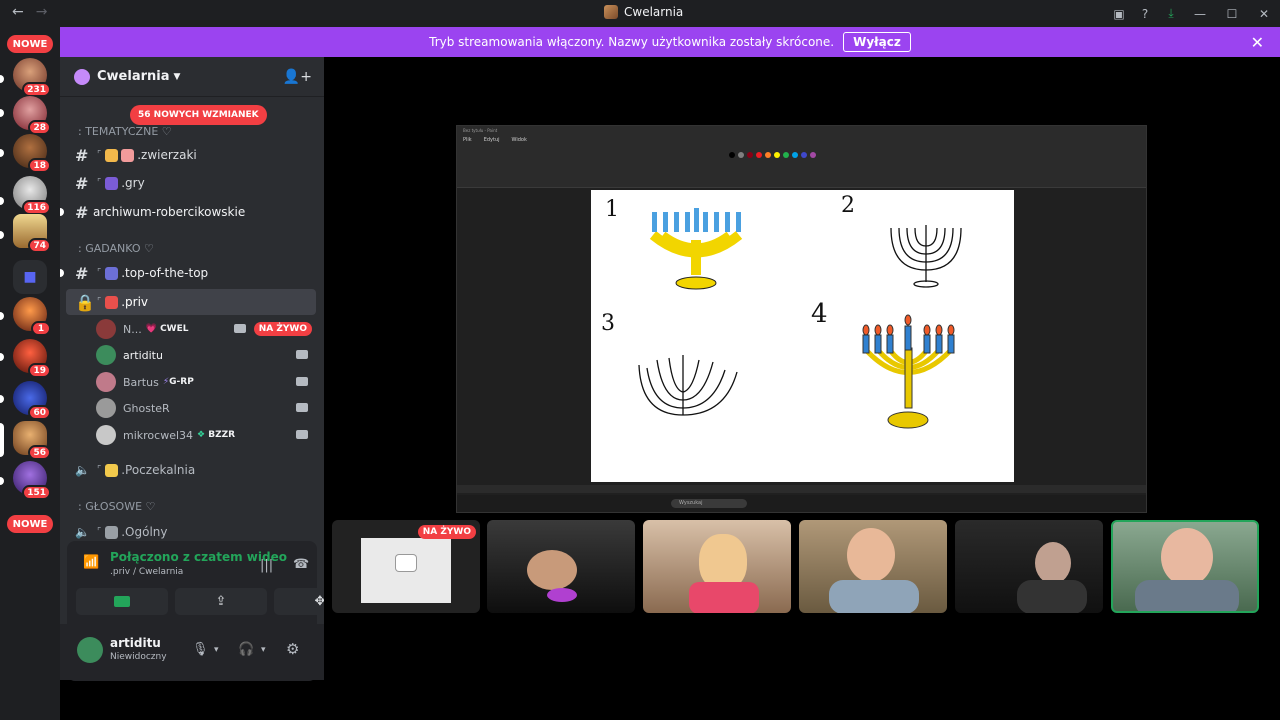 Image resolution: width=1280 pixels, height=720 pixels. Describe the element at coordinates (135, 643) in the screenshot. I see `user-name: artiditu` at that location.